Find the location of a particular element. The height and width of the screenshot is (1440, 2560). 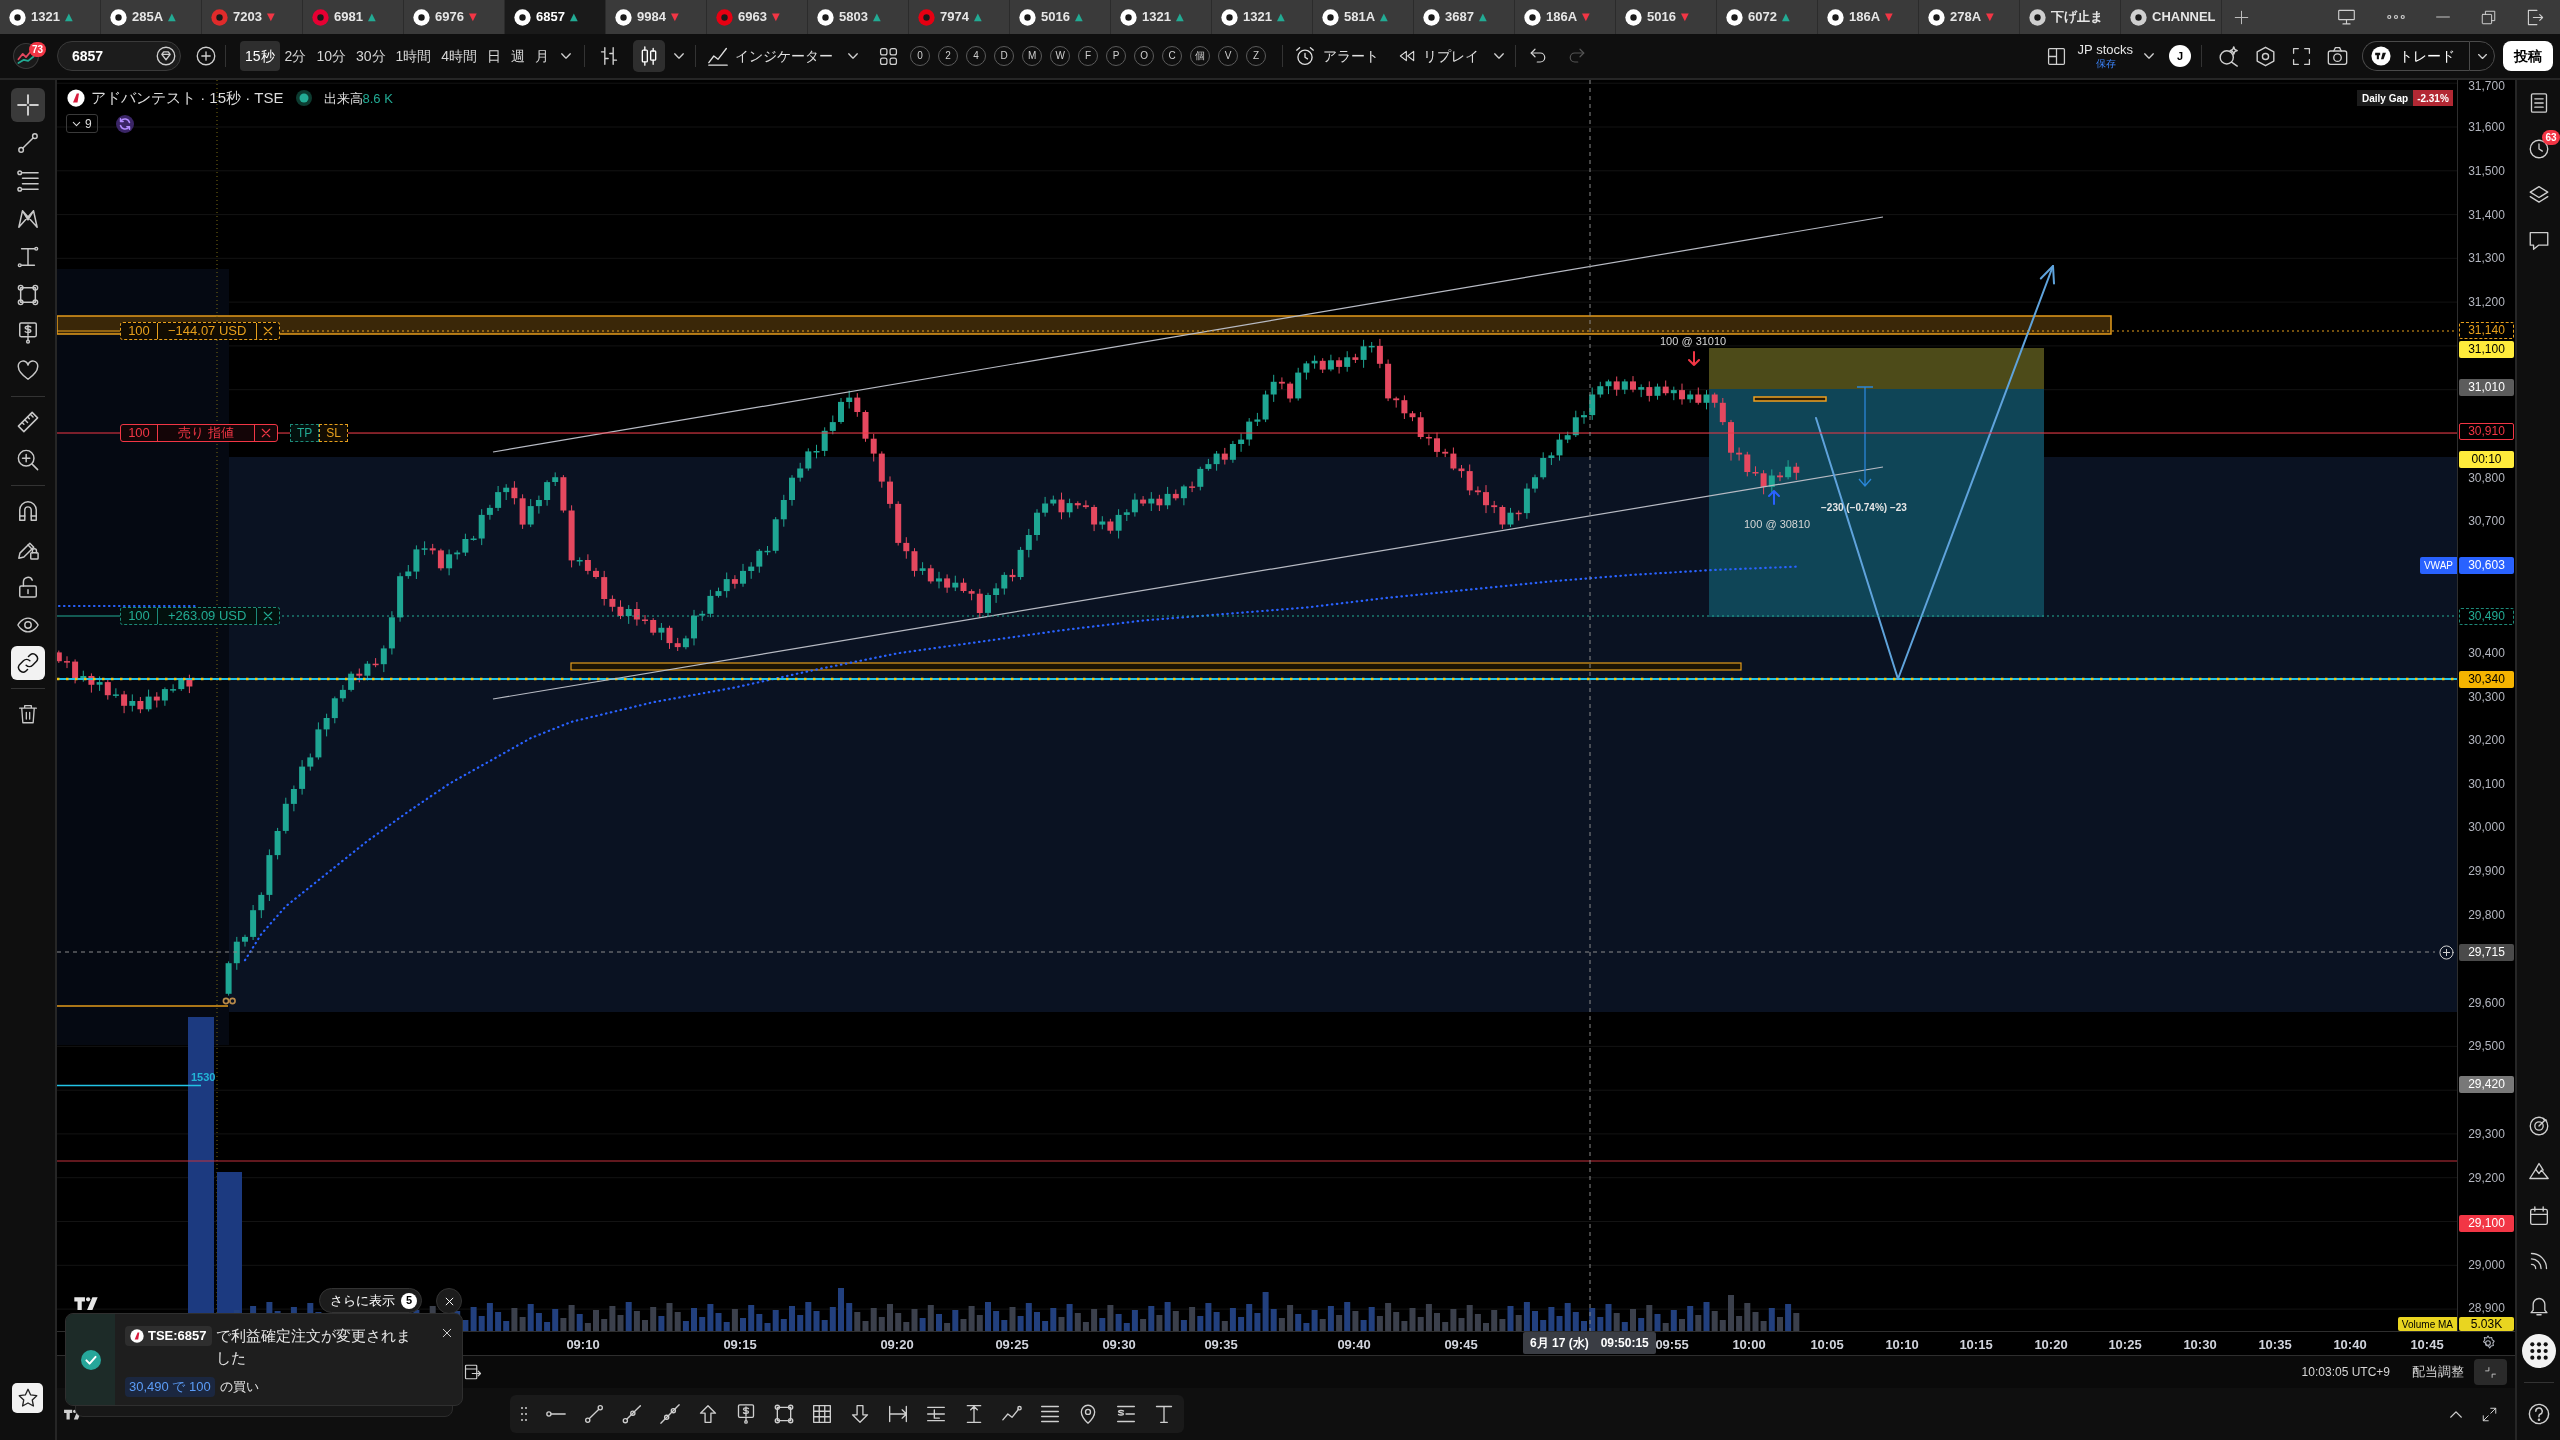

tv-logo-icon is located at coordinates (2381, 56).